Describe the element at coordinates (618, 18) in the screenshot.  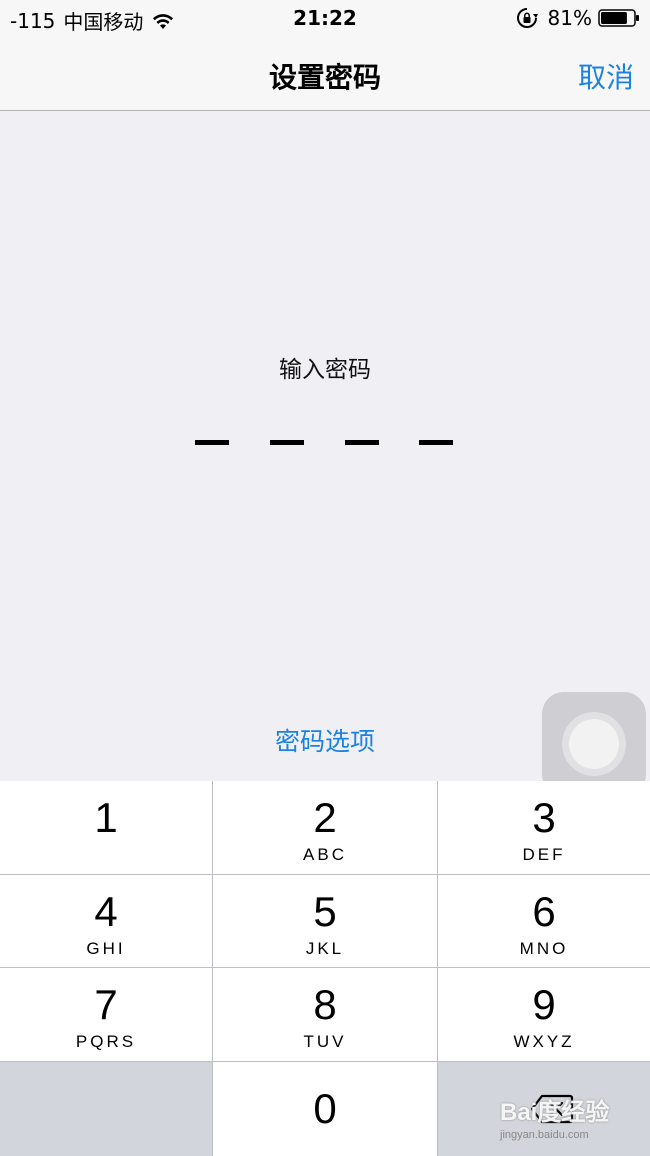
I see `battery-icon` at that location.